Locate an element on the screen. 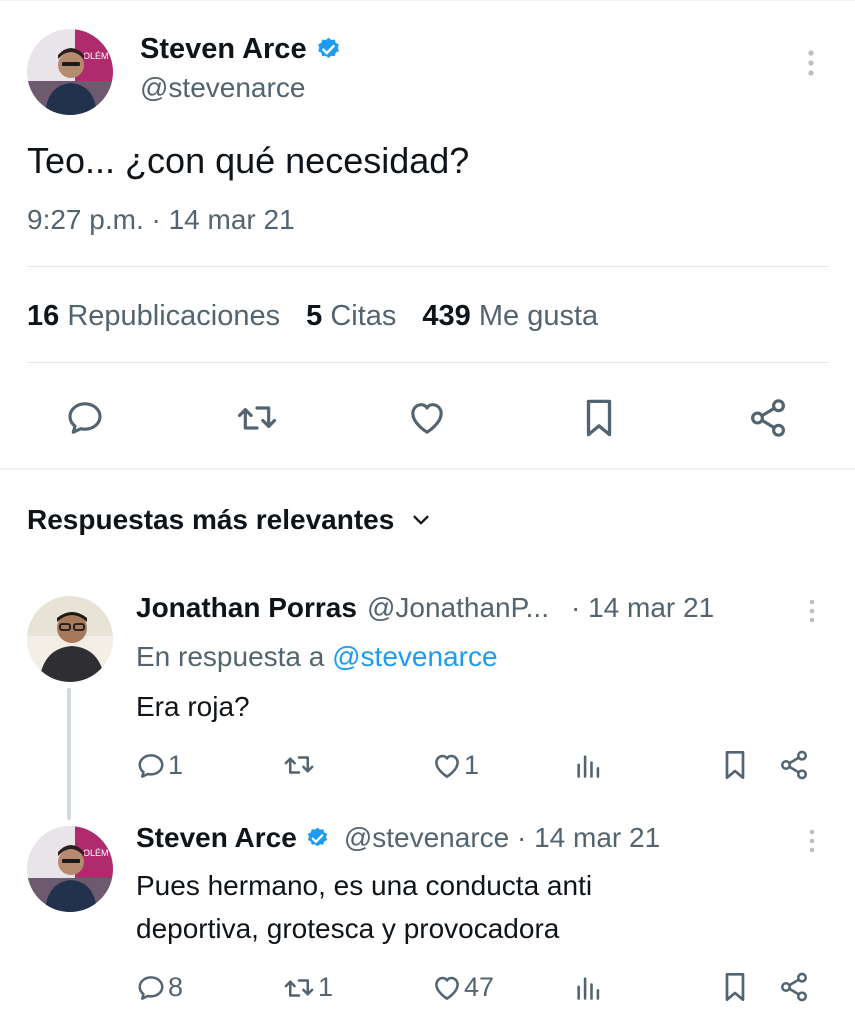  reply-1-views-button is located at coordinates (588, 768).